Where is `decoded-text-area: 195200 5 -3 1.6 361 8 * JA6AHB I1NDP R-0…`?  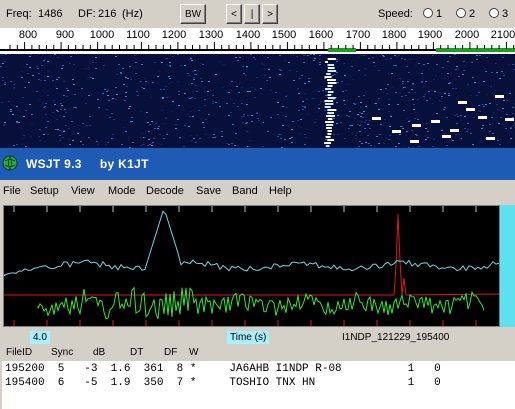 decoded-text-area: 195200 5 -3 1.6 361 8 * JA6AHB I1NDP R-0… is located at coordinates (258, 385).